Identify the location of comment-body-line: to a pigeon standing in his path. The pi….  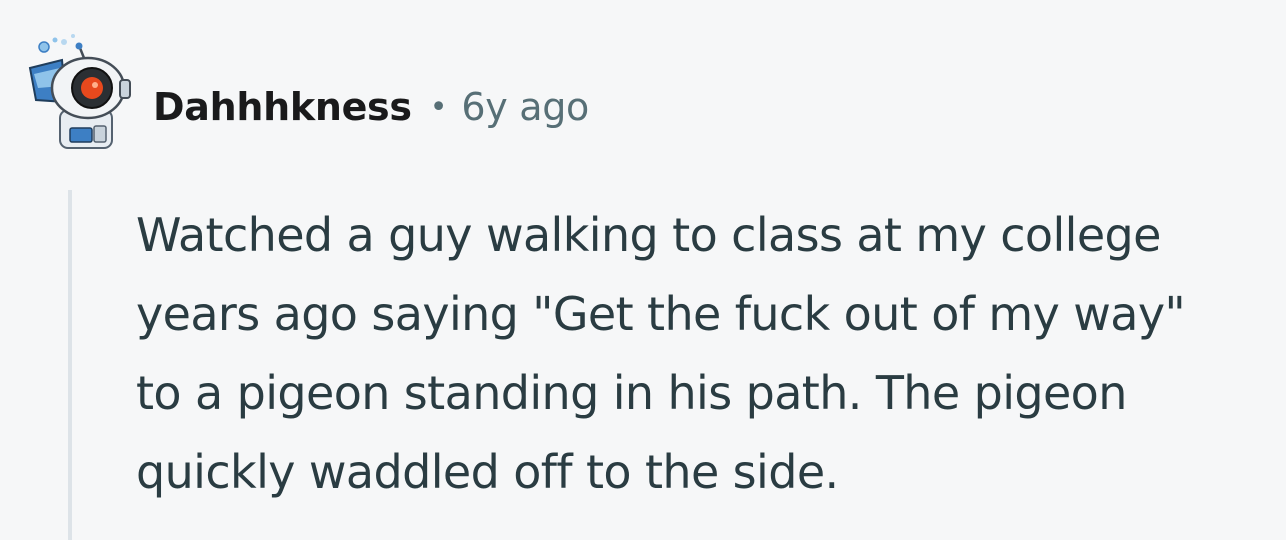
(631, 393).